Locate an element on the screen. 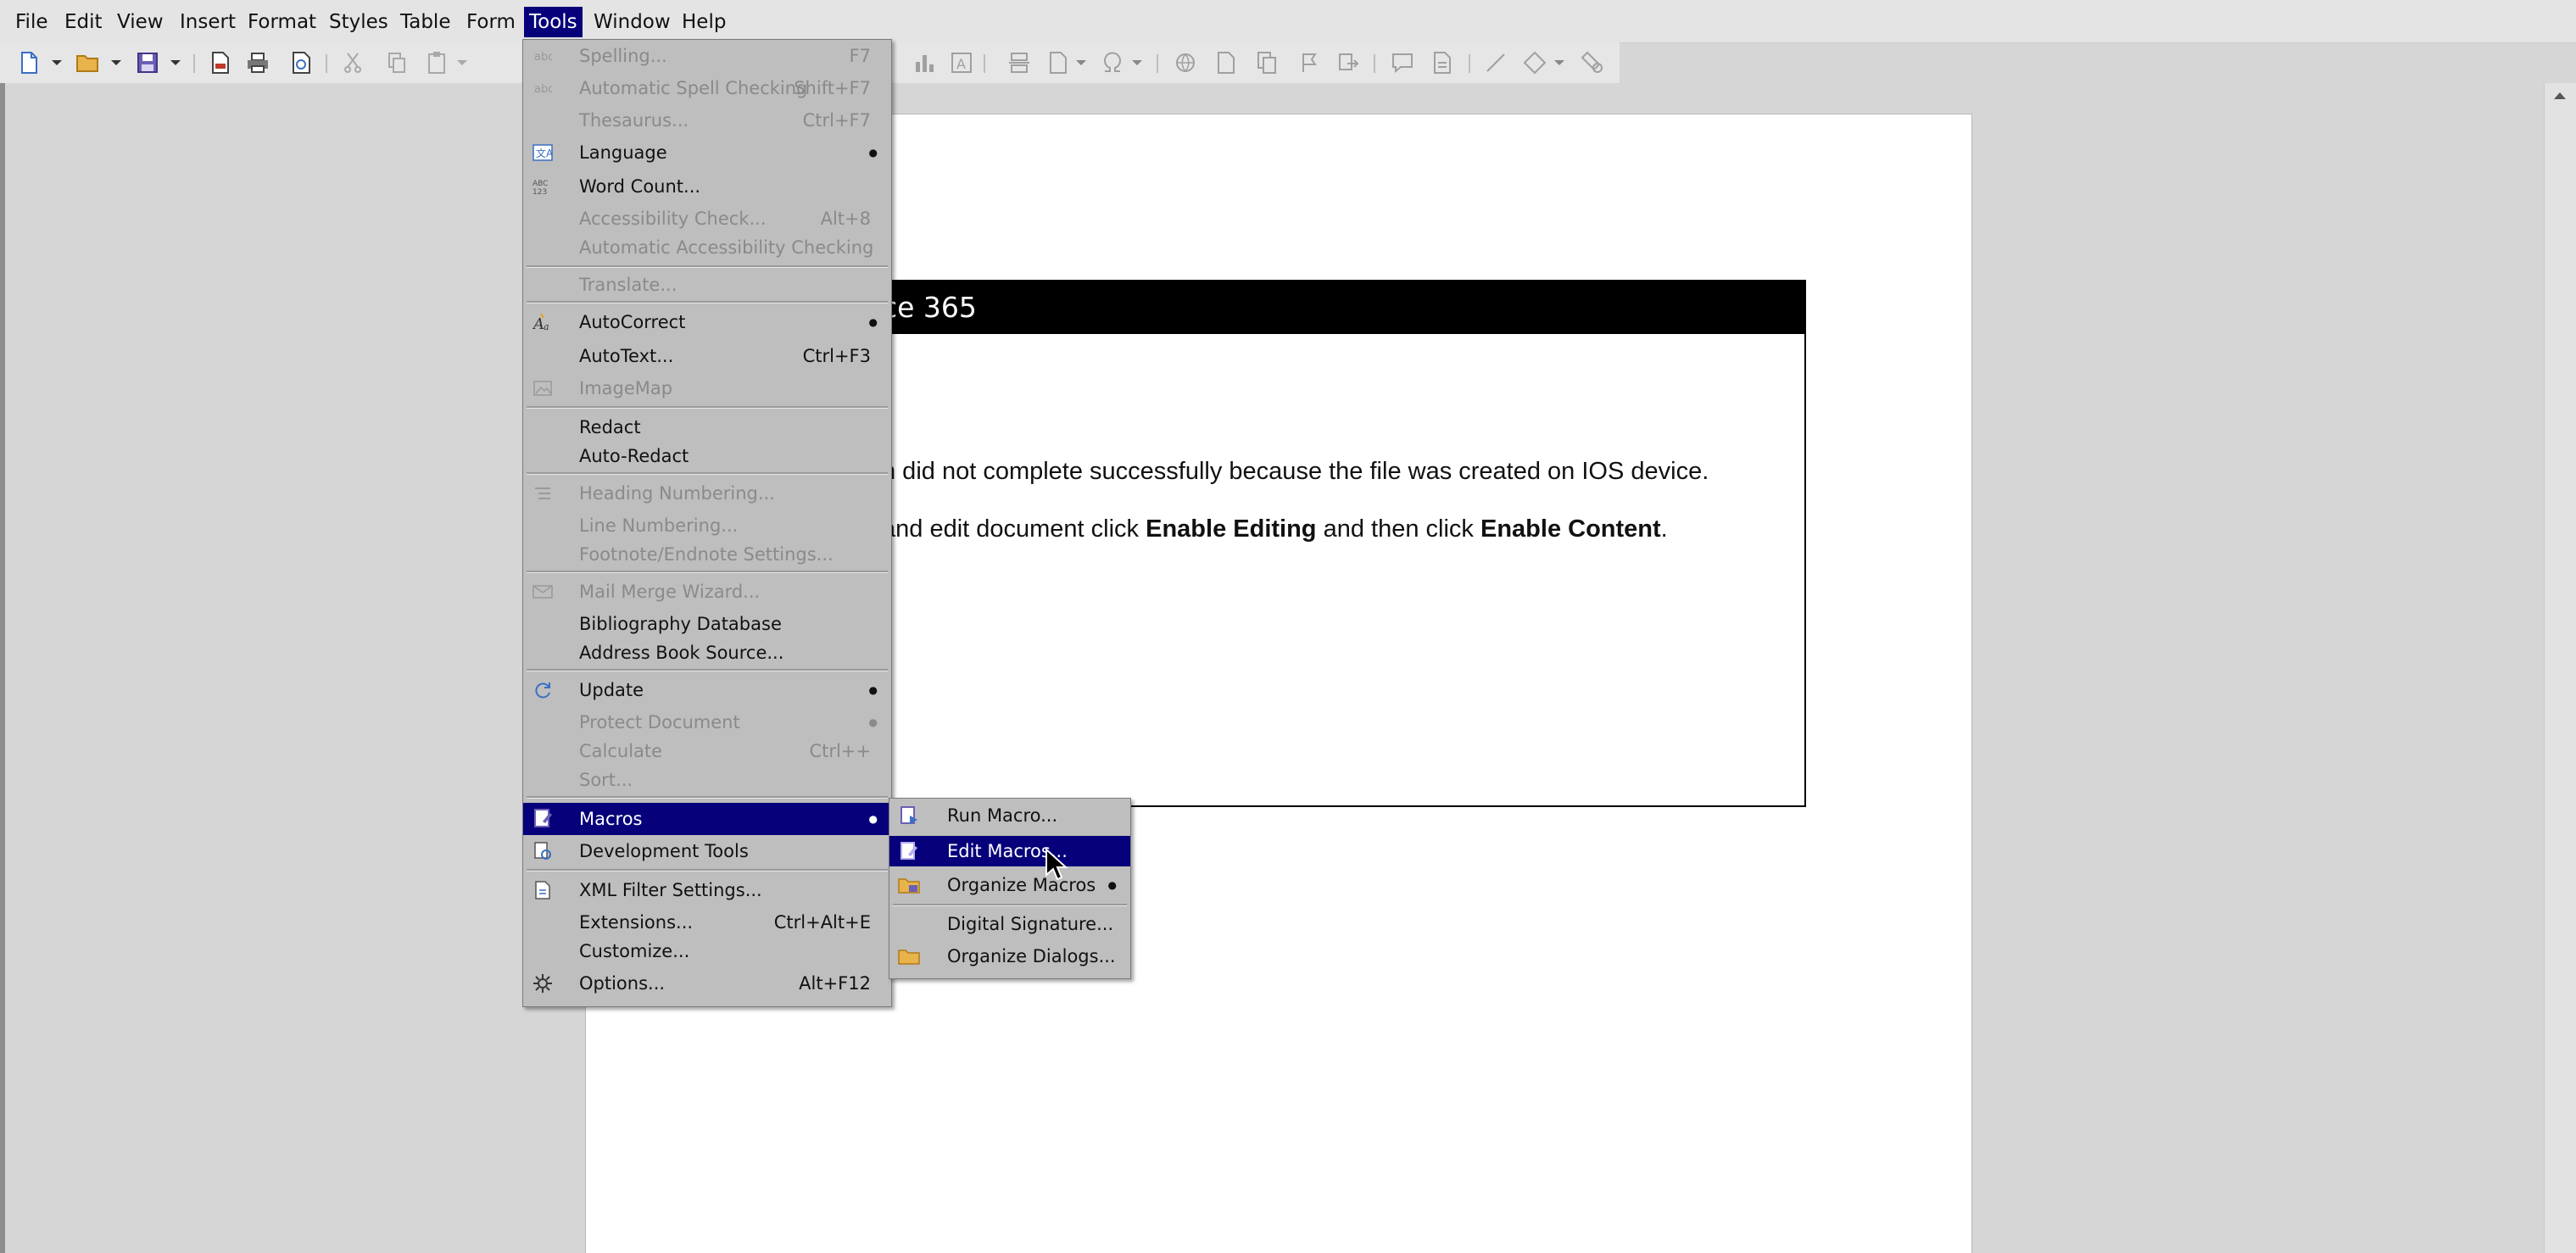 The height and width of the screenshot is (1253, 2576). menu-styles: Styles is located at coordinates (358, 22).